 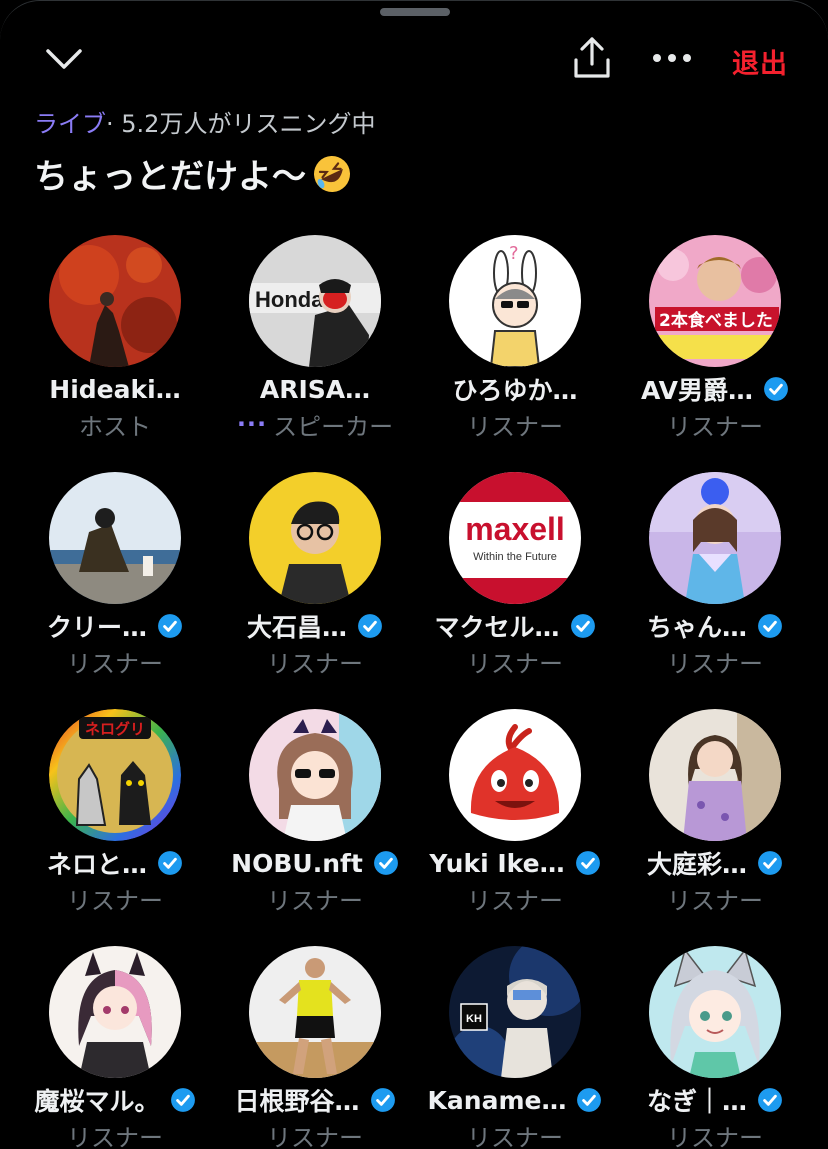 What do you see at coordinates (252, 424) in the screenshot?
I see `speaking-indicator-icon: ···` at bounding box center [252, 424].